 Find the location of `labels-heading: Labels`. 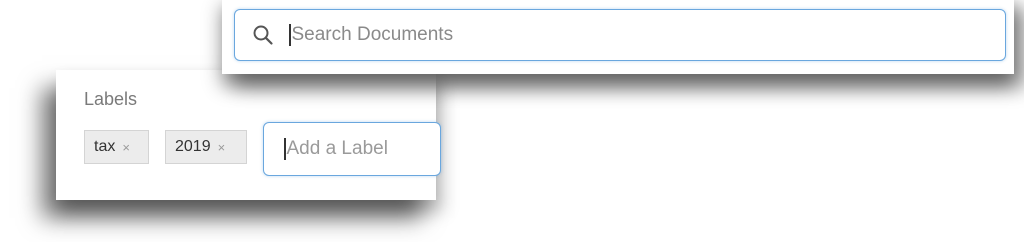

labels-heading: Labels is located at coordinates (111, 99).